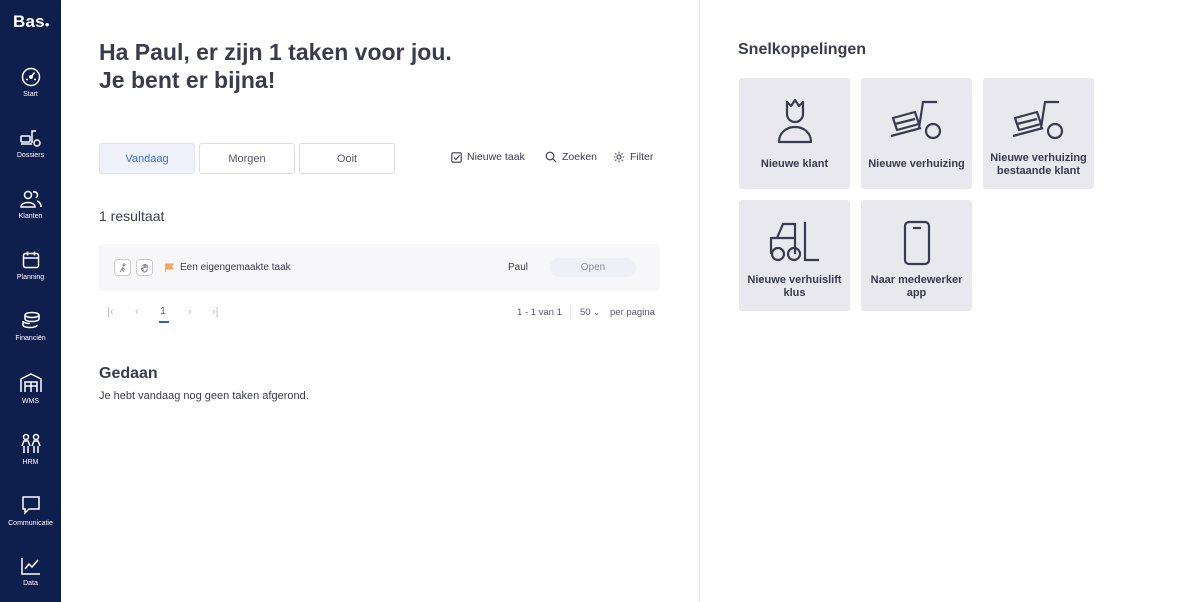 The width and height of the screenshot is (1200, 602). What do you see at coordinates (916, 243) in the screenshot?
I see `smartphone-icon` at bounding box center [916, 243].